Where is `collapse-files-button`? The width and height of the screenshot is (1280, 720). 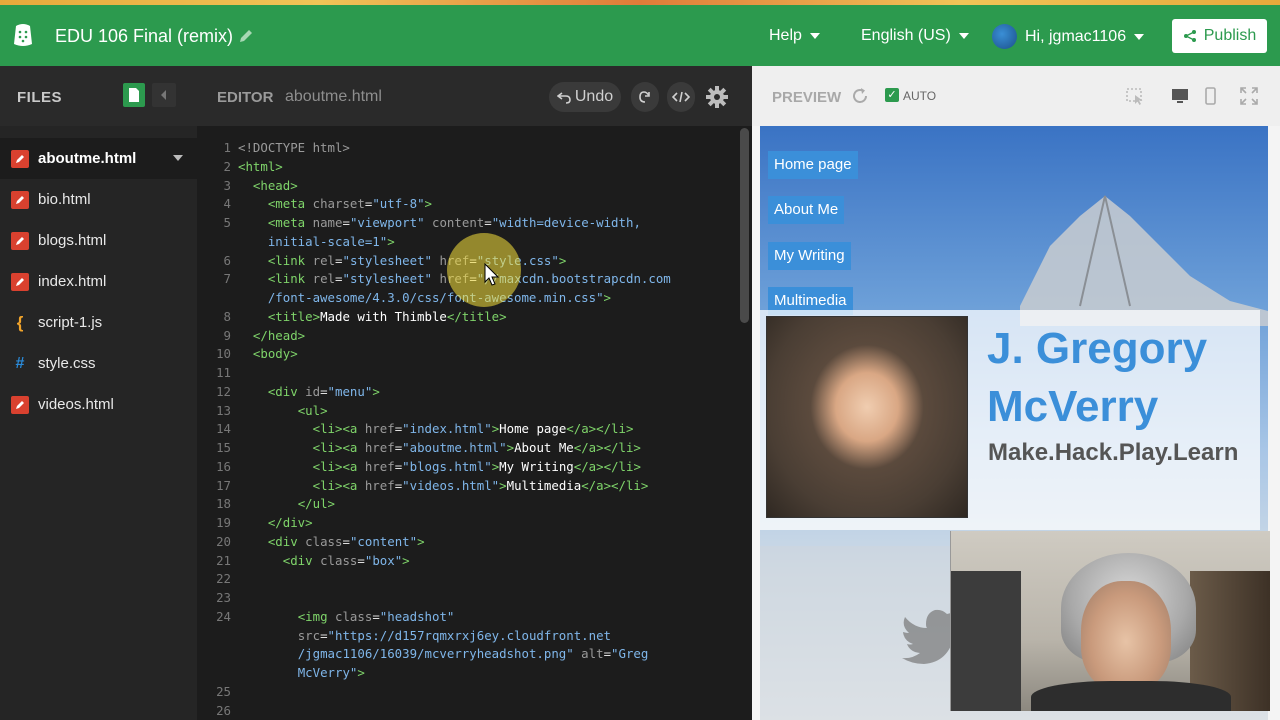 collapse-files-button is located at coordinates (164, 95).